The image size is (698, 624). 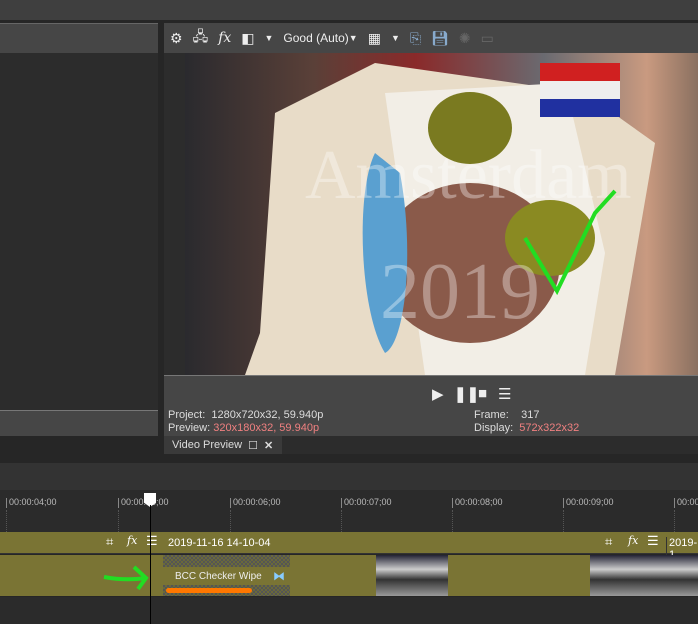 What do you see at coordinates (349, 476) in the screenshot?
I see `timeline-toolbar` at bounding box center [349, 476].